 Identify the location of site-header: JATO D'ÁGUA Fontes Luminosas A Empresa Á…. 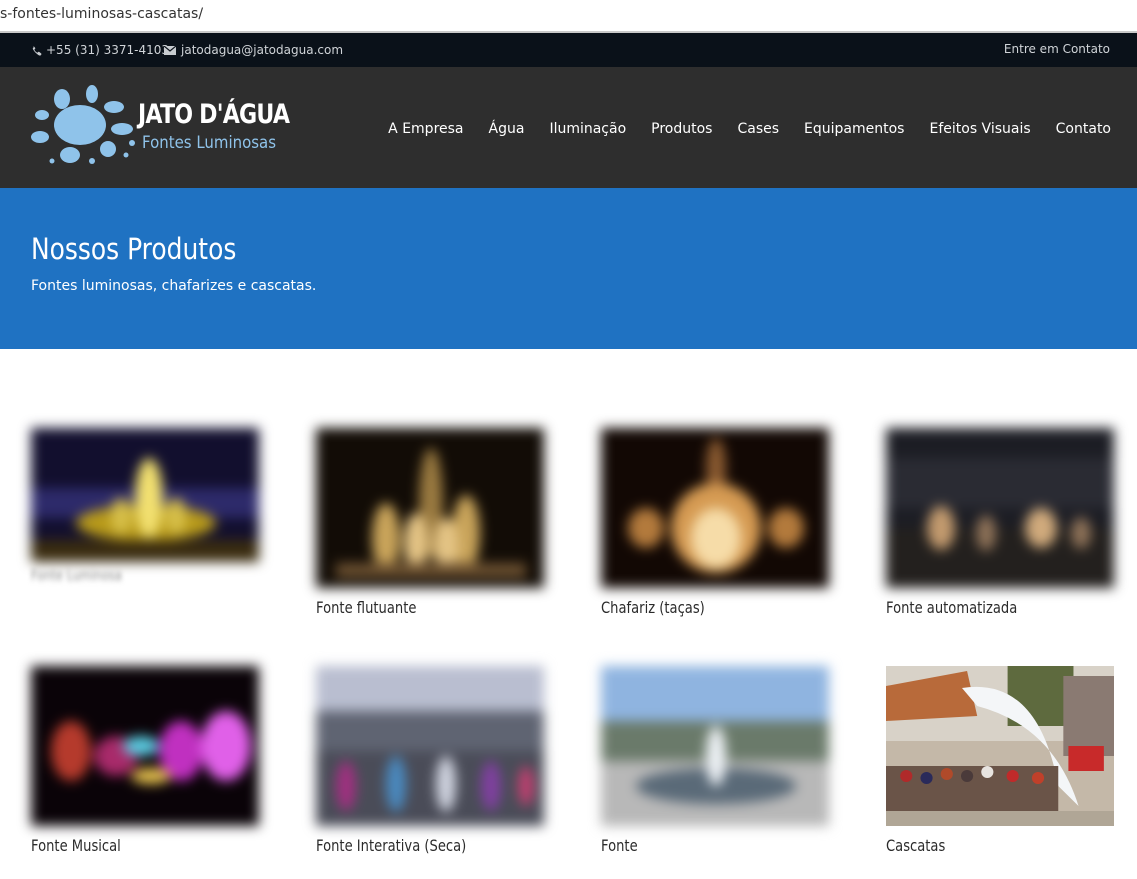
(568, 127).